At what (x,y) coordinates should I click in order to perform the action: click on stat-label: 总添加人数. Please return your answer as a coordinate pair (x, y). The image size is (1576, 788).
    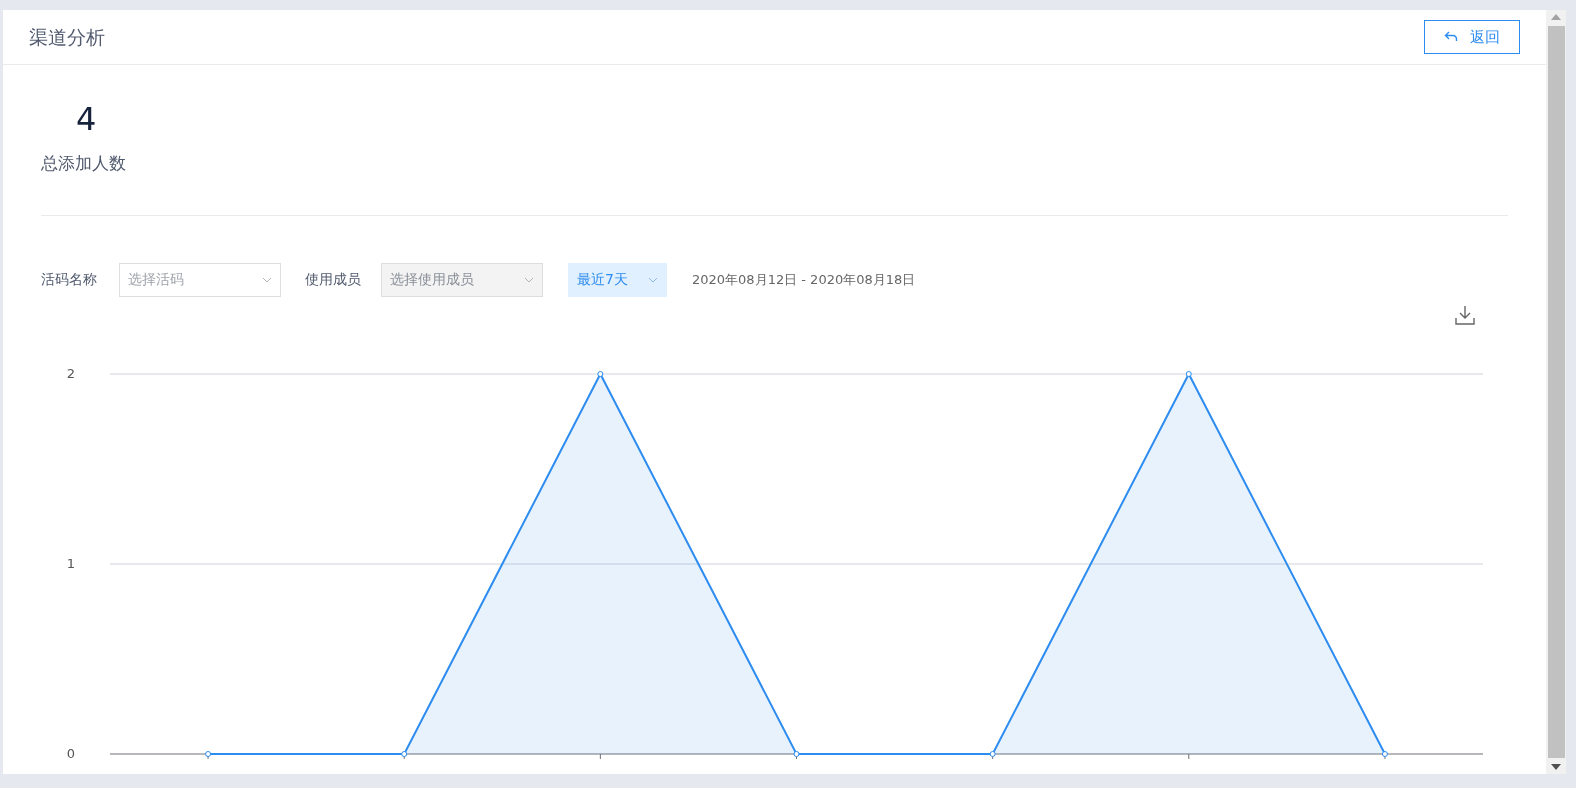
    Looking at the image, I should click on (84, 163).